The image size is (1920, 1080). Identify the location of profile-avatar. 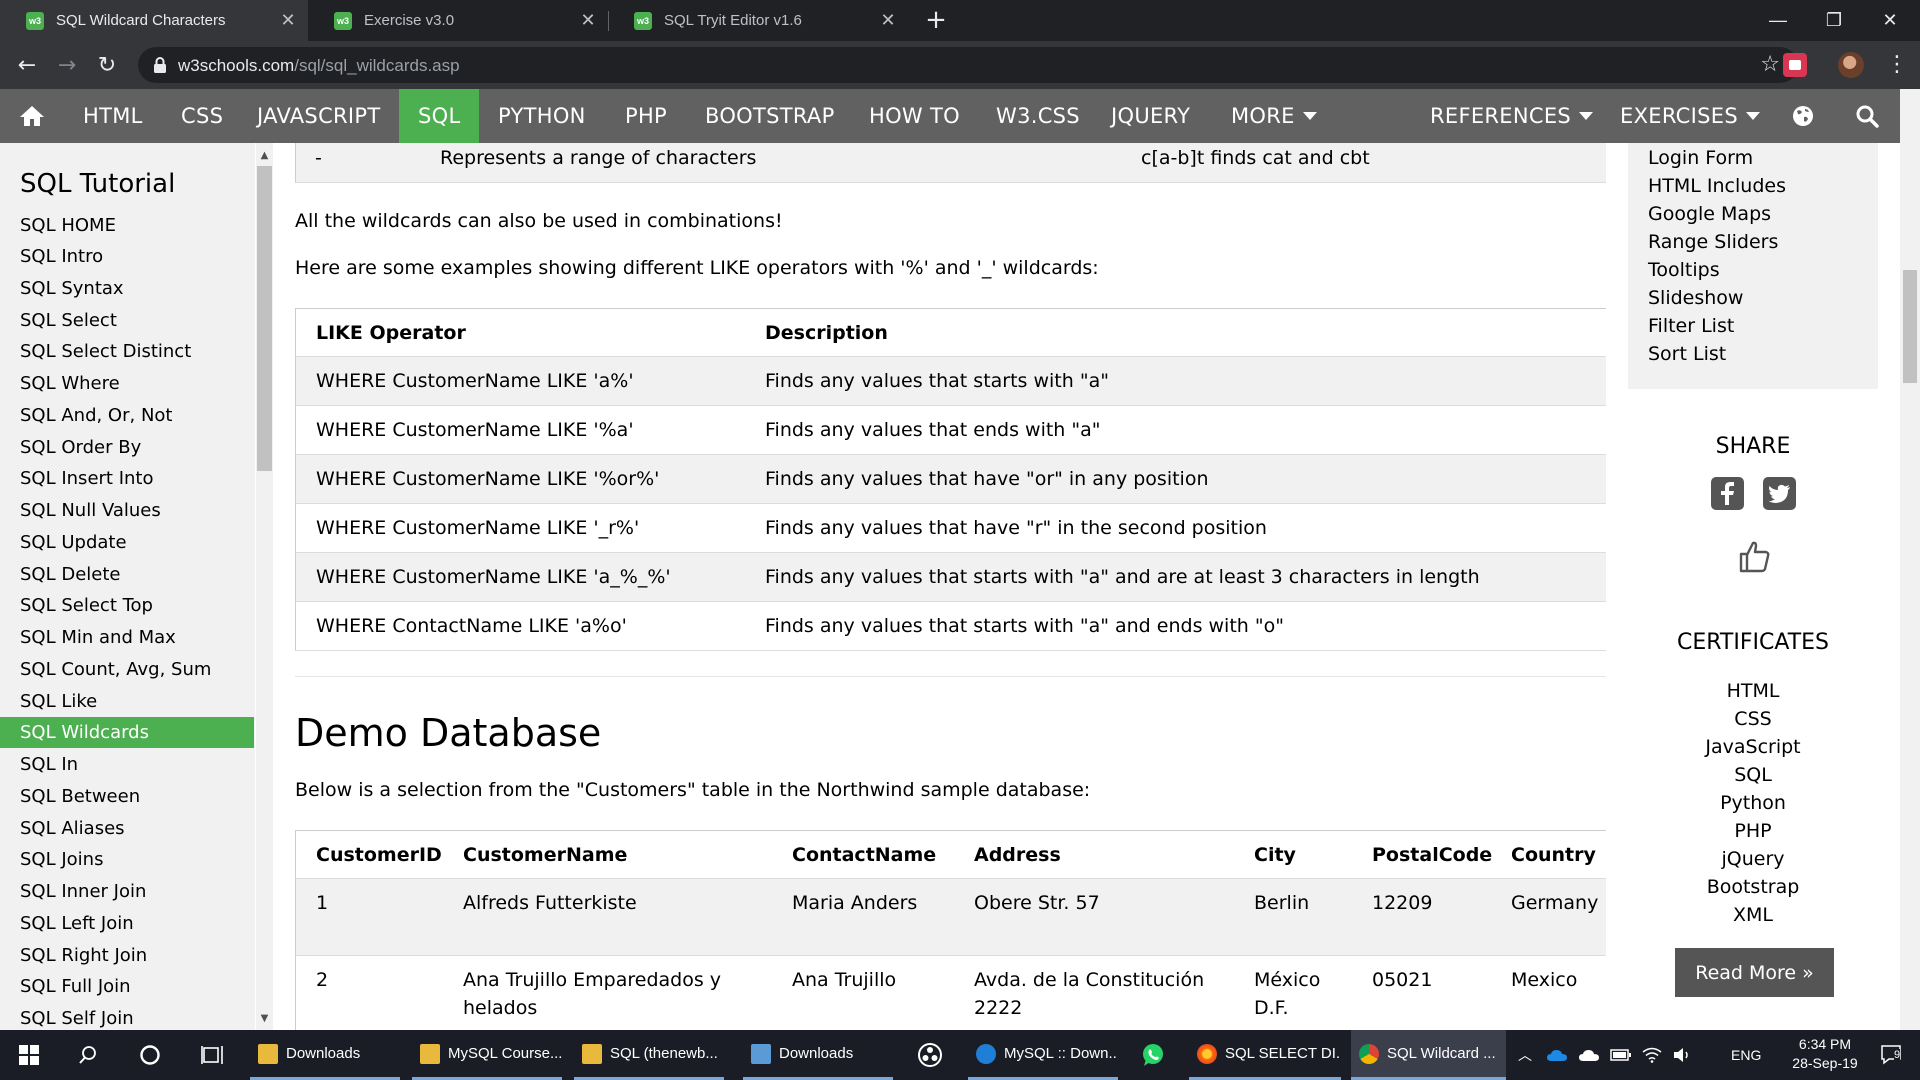
(1851, 65).